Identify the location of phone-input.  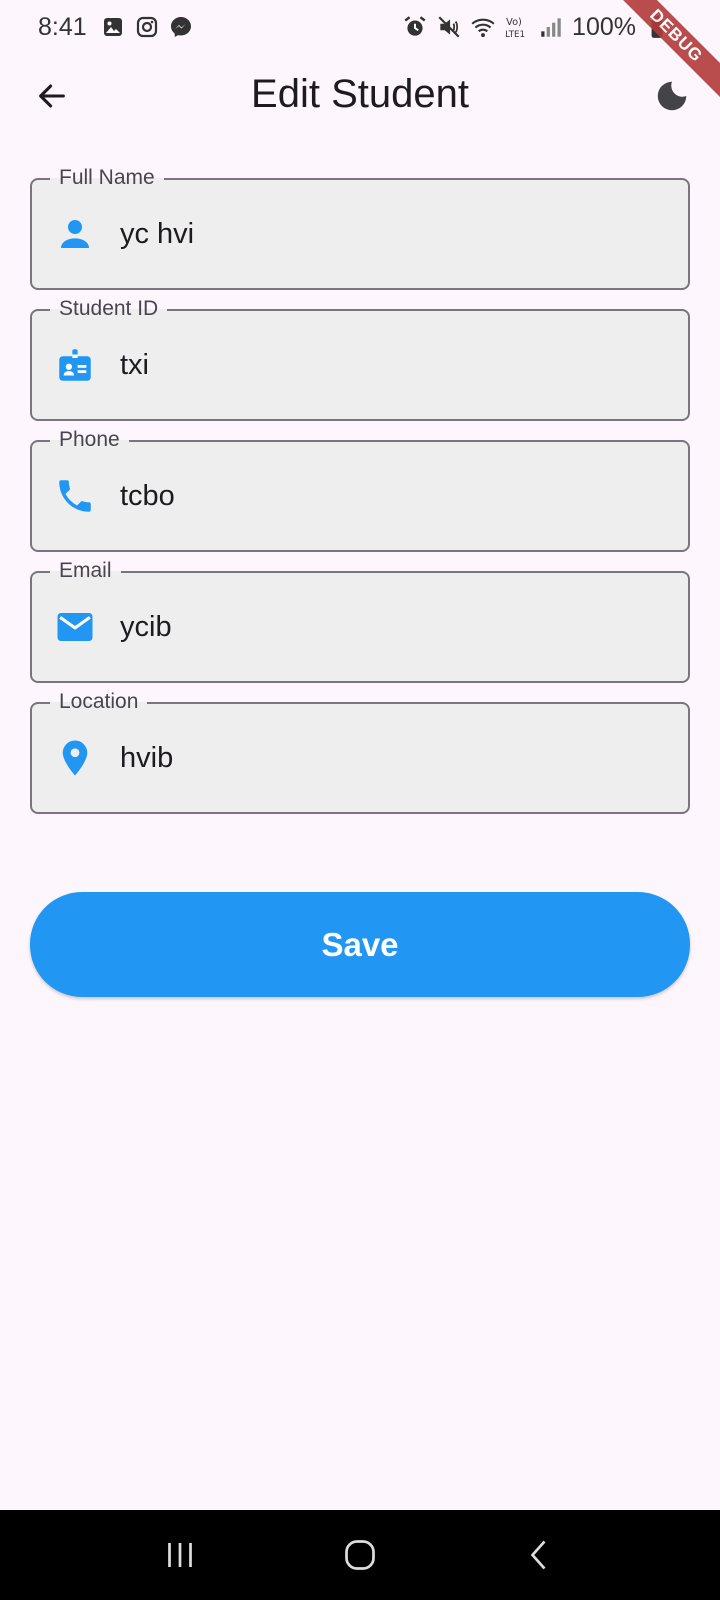
(394, 496).